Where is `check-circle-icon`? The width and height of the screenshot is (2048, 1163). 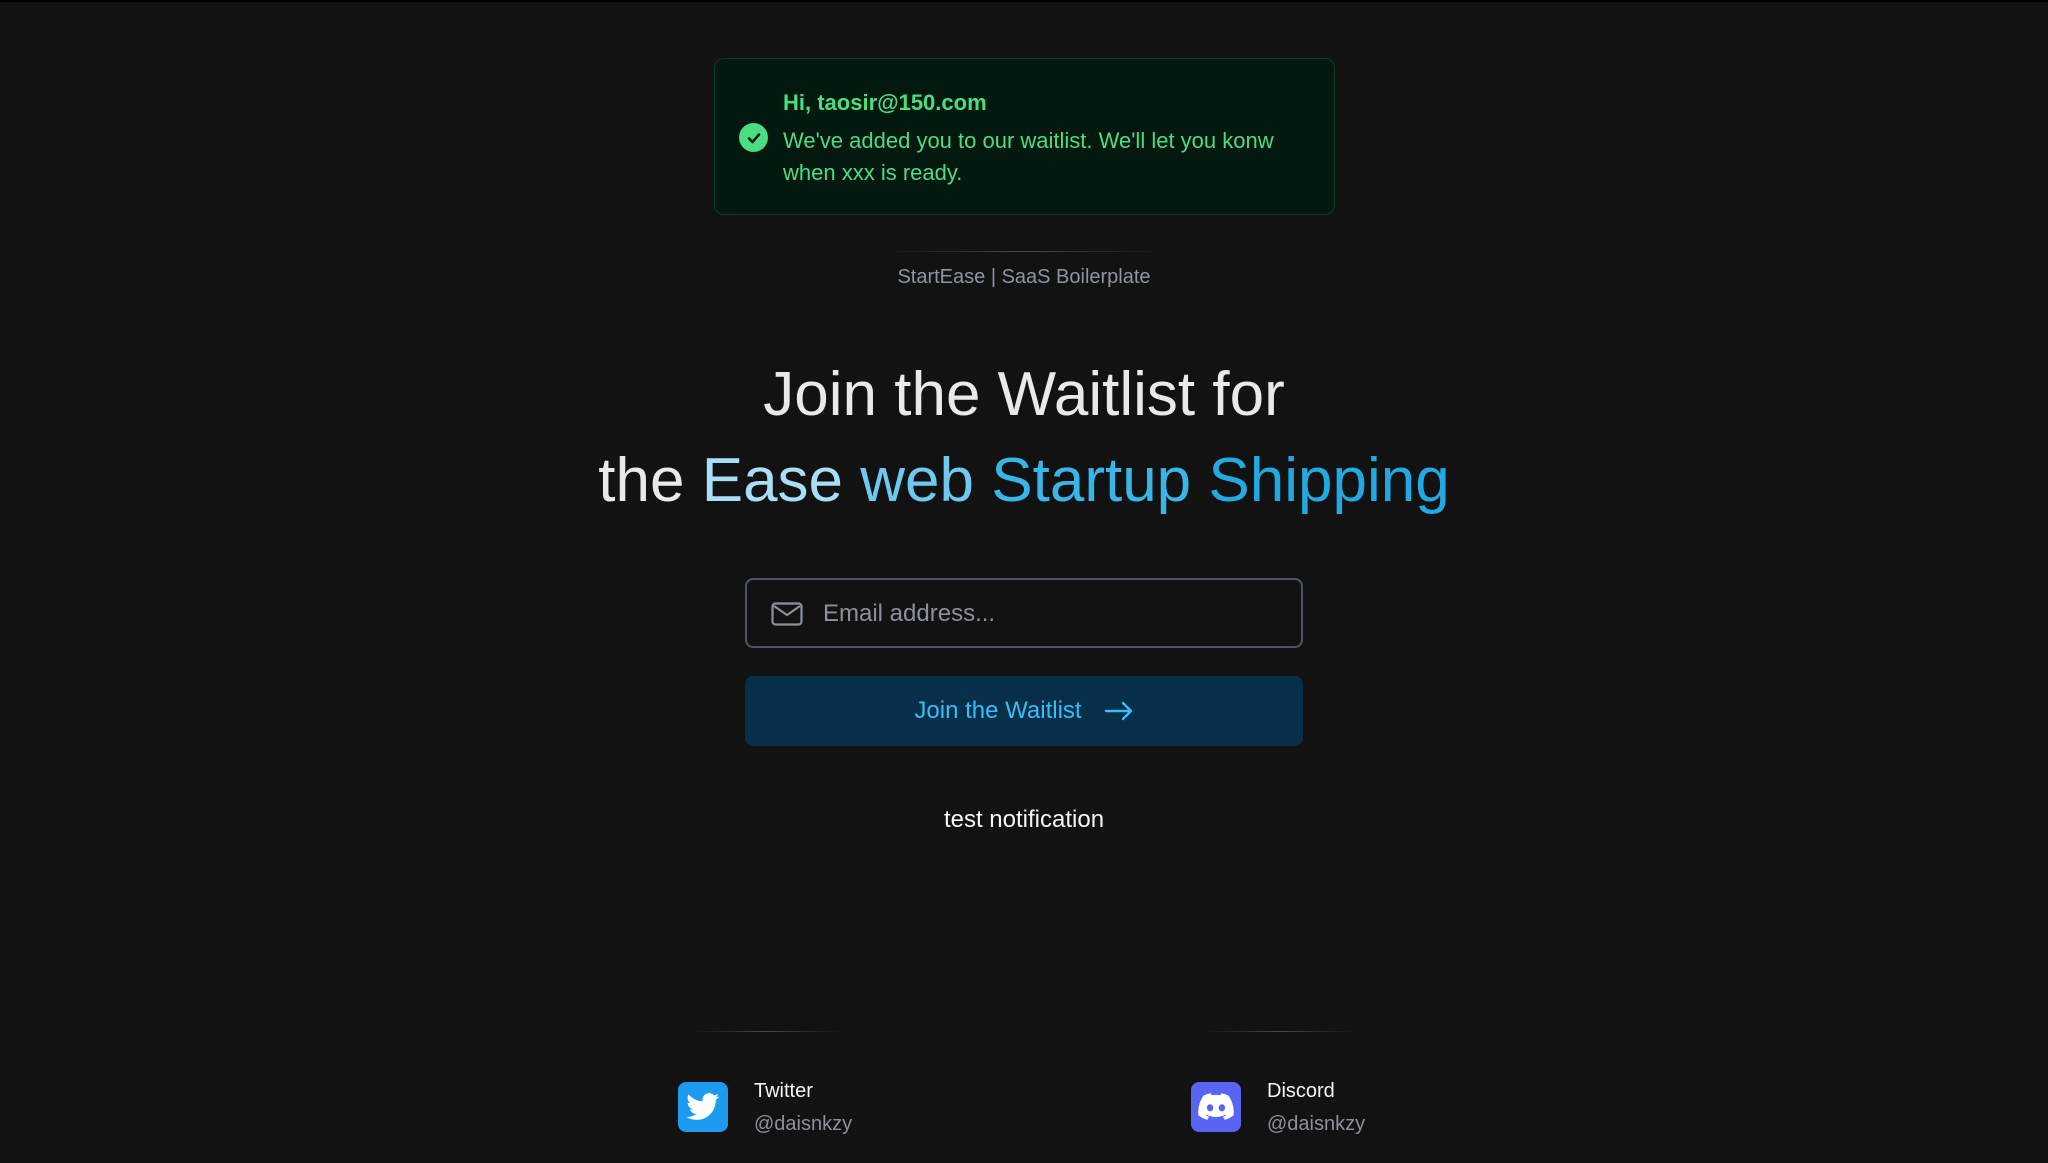
check-circle-icon is located at coordinates (753, 137).